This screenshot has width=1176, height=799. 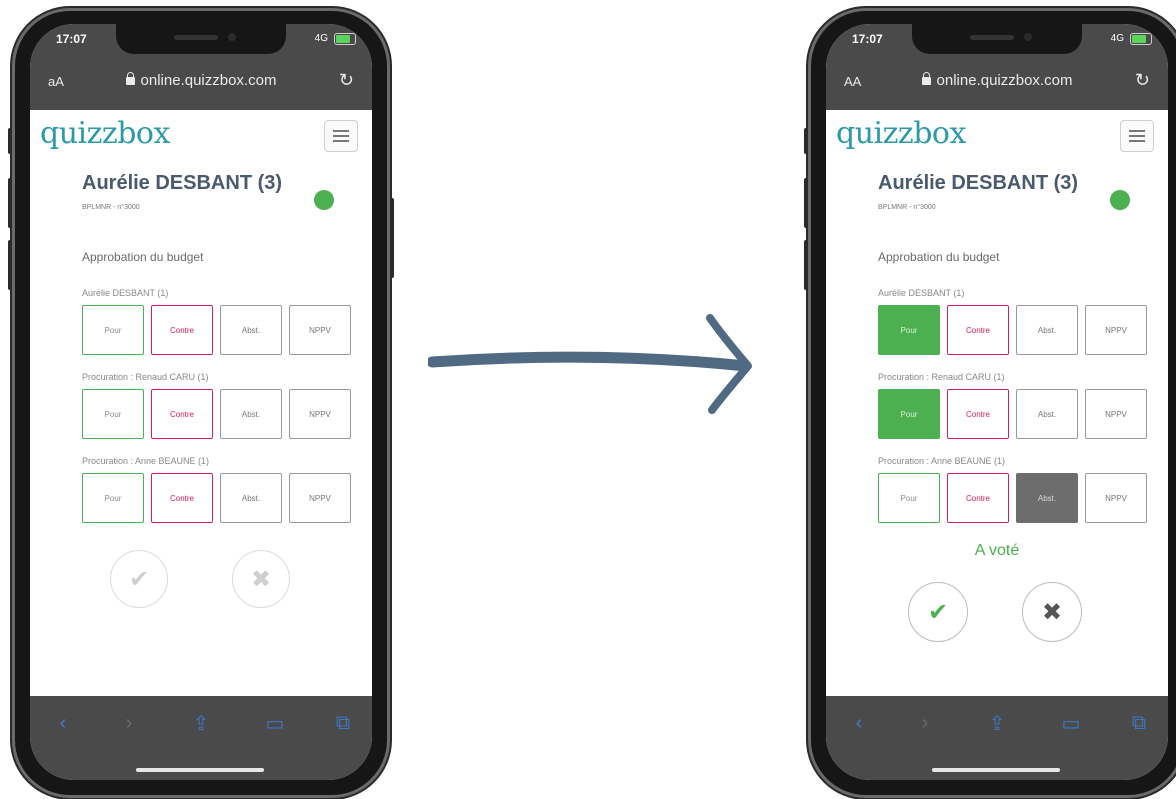 I want to click on browser-address-bar: aA online.quizzbox.com ↻, so click(x=201, y=82).